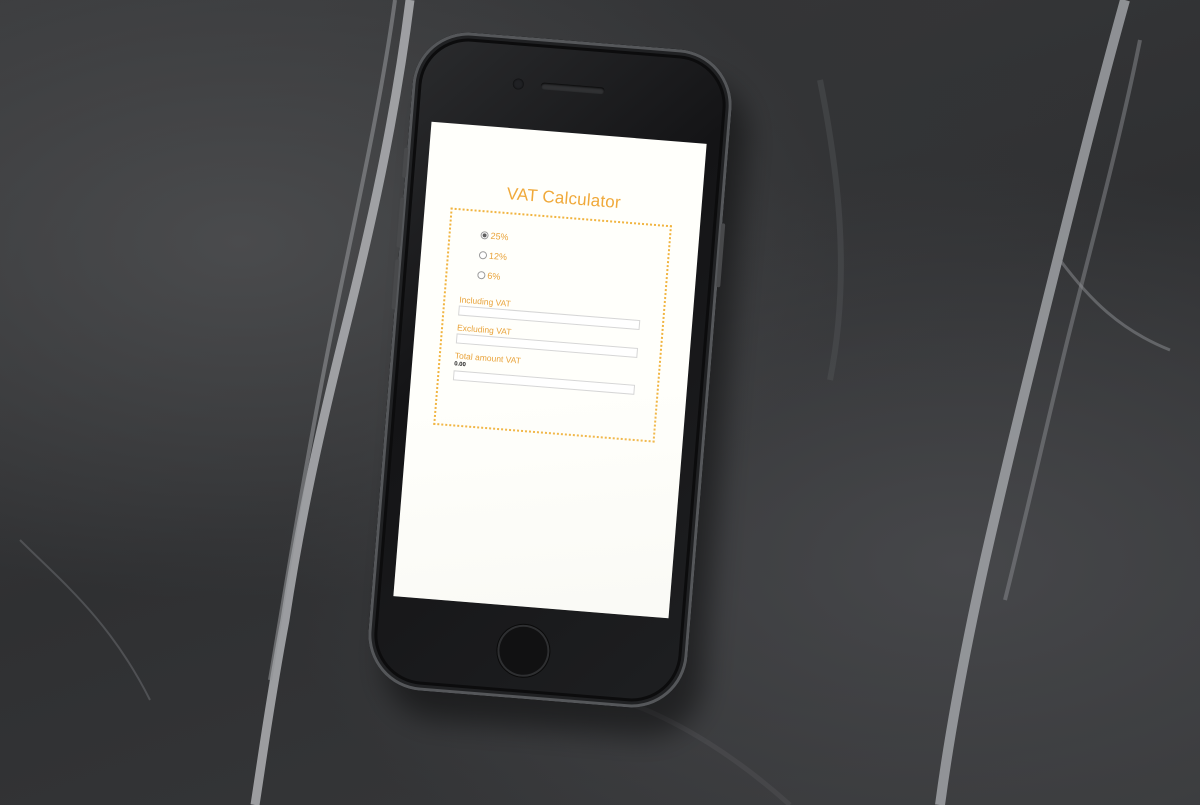 The width and height of the screenshot is (1200, 805). I want to click on total-amount-vat-input, so click(544, 382).